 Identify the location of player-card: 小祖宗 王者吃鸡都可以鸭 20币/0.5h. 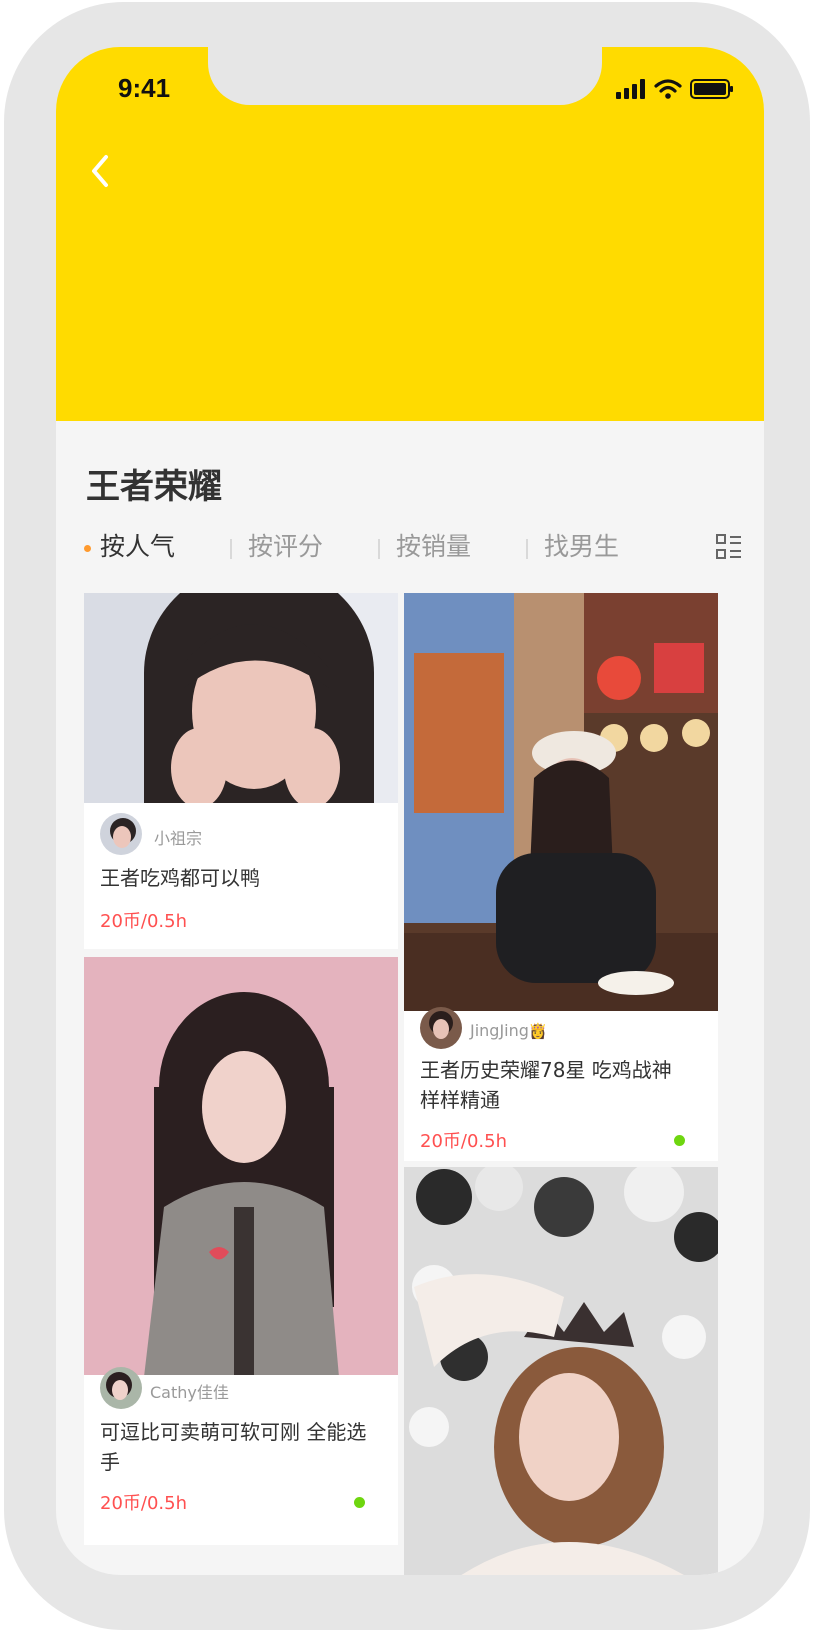
(241, 771).